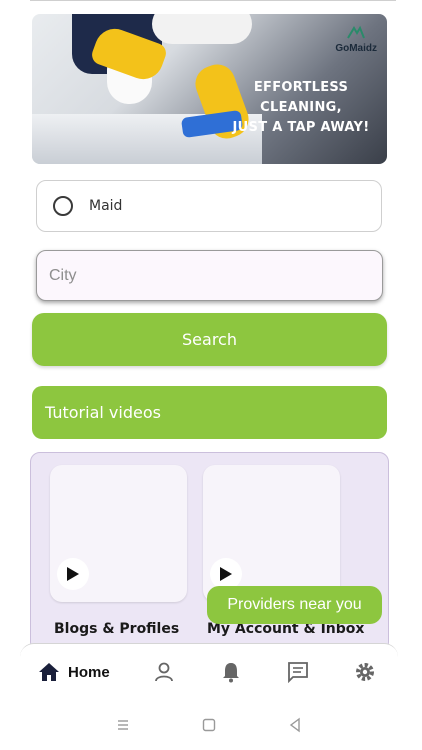 The height and width of the screenshot is (750, 422). What do you see at coordinates (49, 672) in the screenshot?
I see `home-icon` at bounding box center [49, 672].